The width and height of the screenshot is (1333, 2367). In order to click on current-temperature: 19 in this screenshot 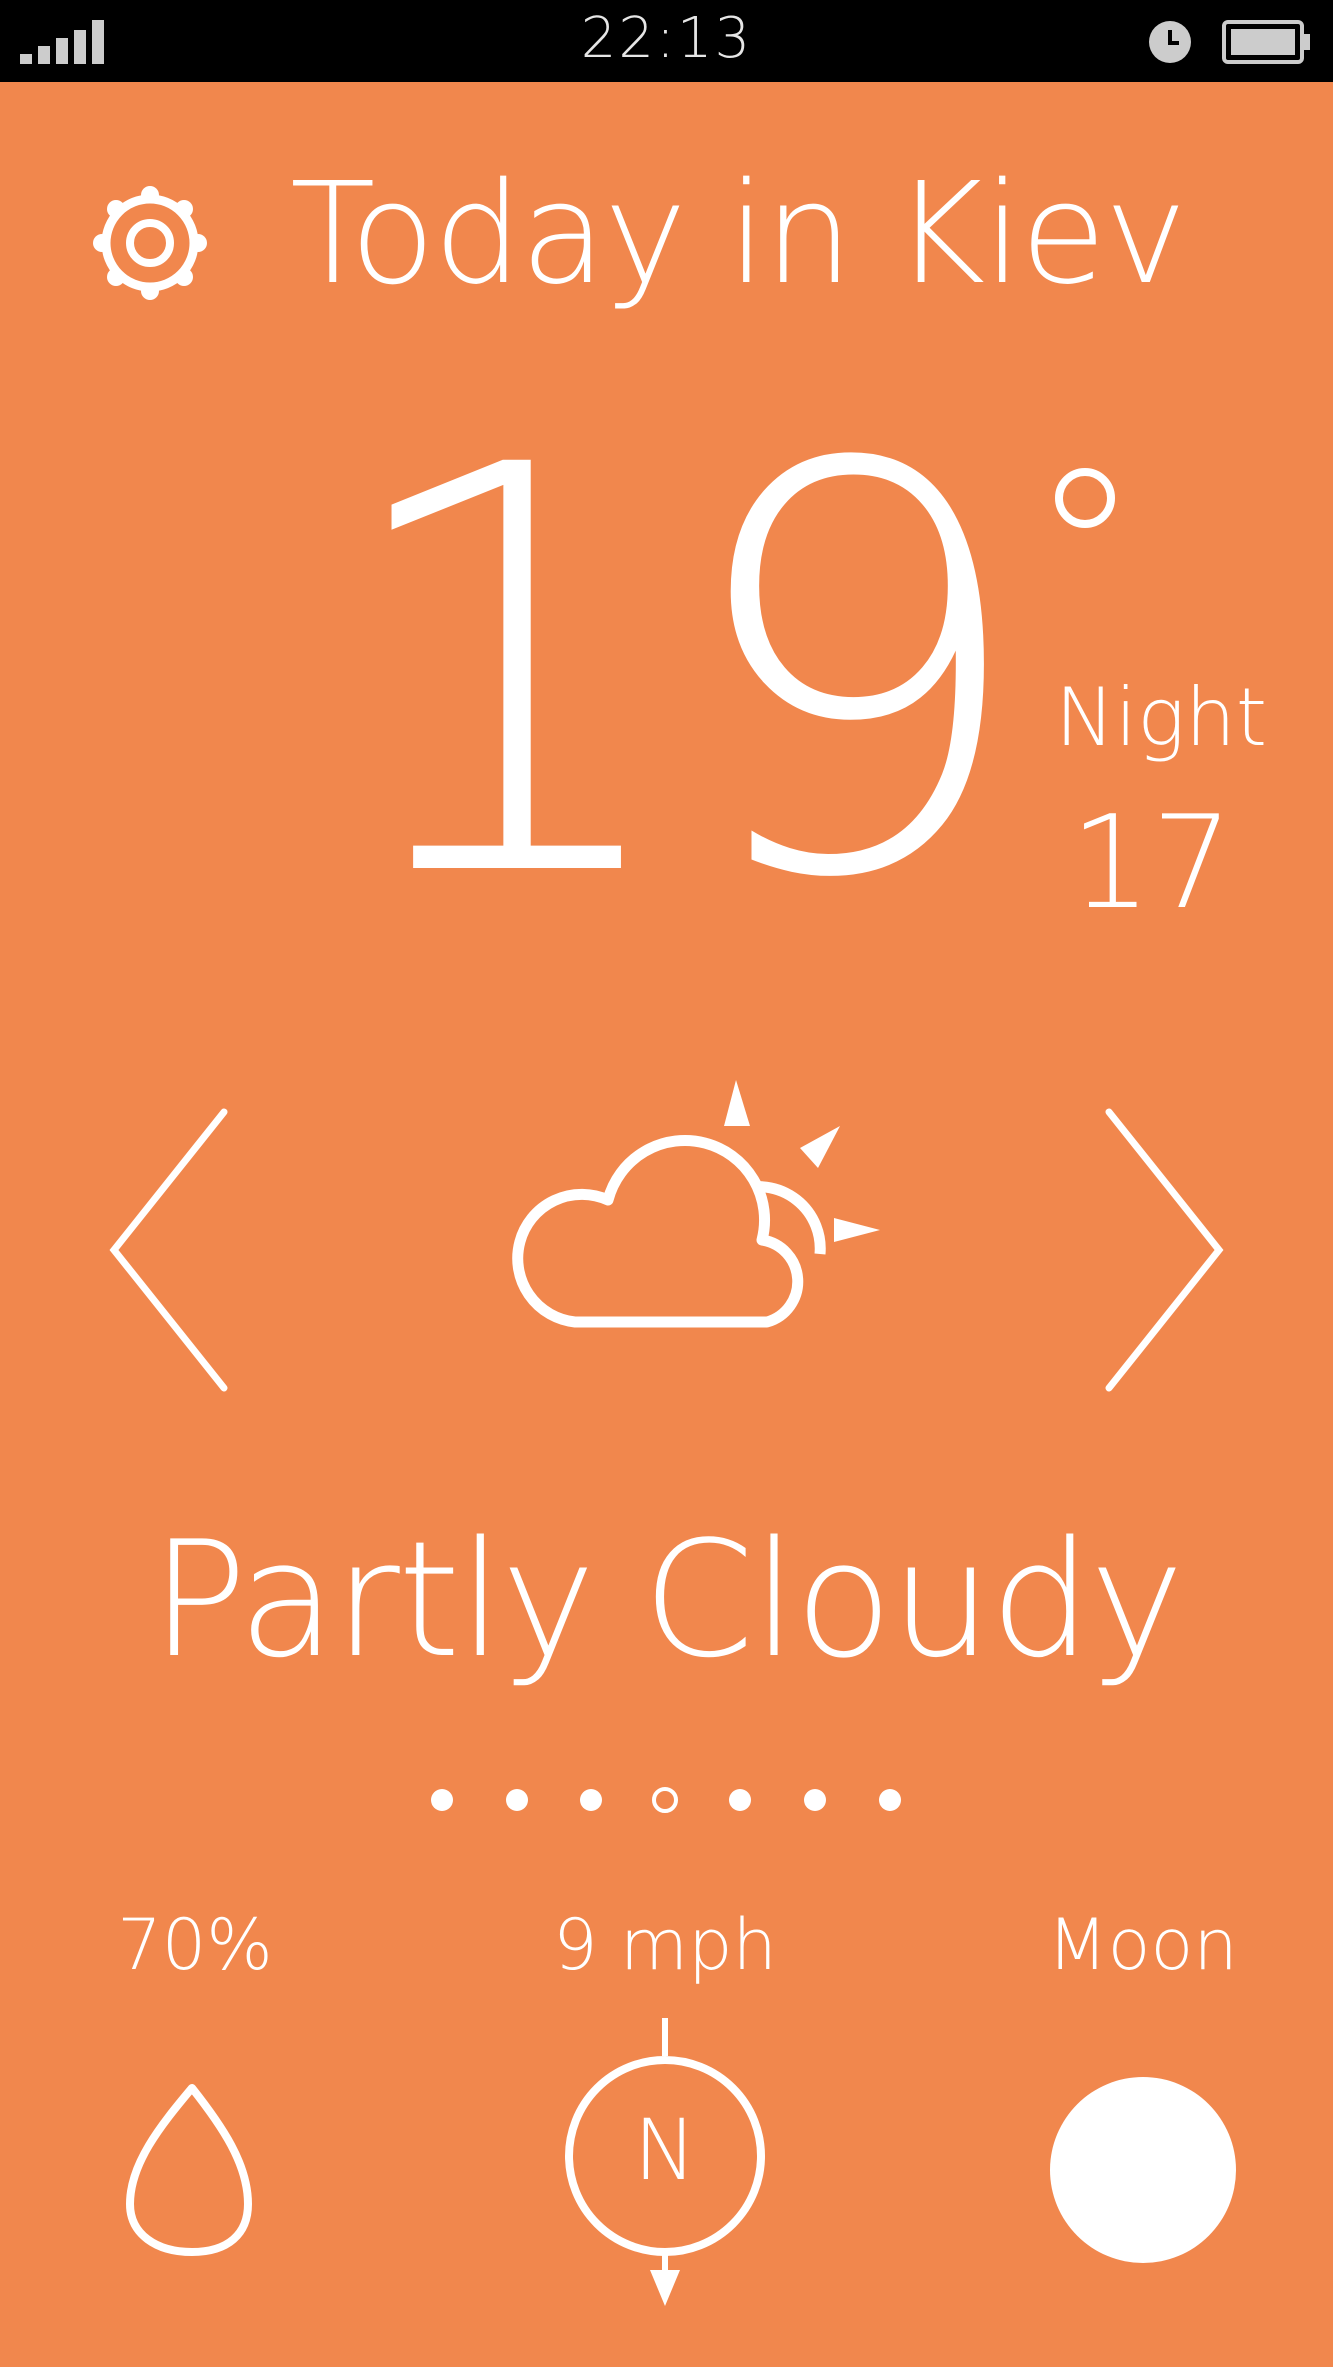, I will do `click(681, 675)`.